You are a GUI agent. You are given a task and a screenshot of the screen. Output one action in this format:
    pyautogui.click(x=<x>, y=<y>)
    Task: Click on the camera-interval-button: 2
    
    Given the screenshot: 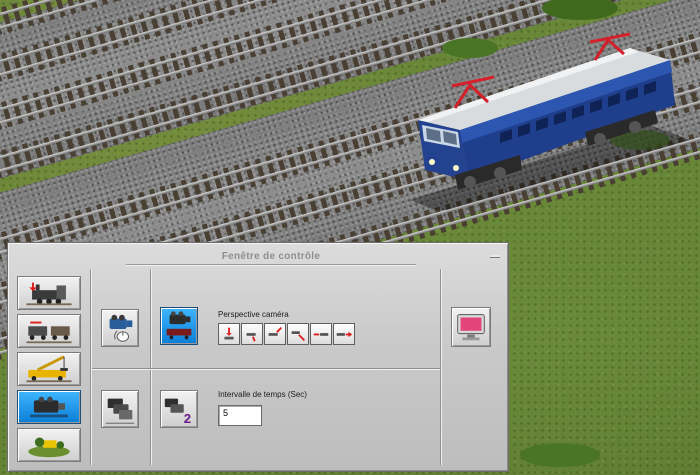 What is the action you would take?
    pyautogui.click(x=179, y=409)
    